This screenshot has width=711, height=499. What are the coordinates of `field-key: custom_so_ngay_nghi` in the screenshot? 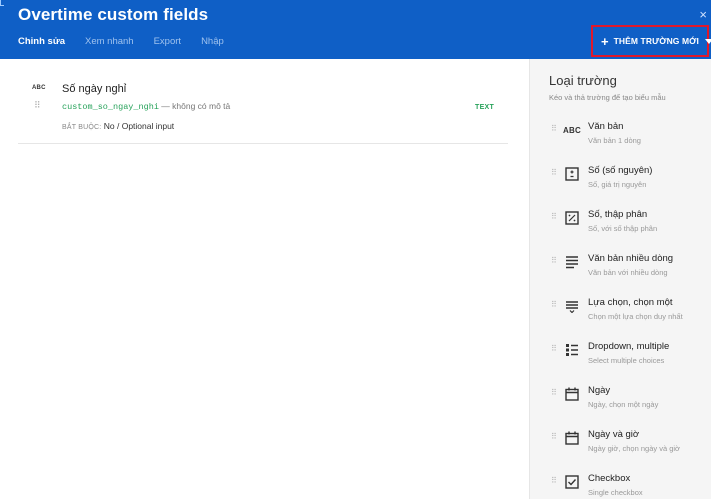 It's located at (110, 107).